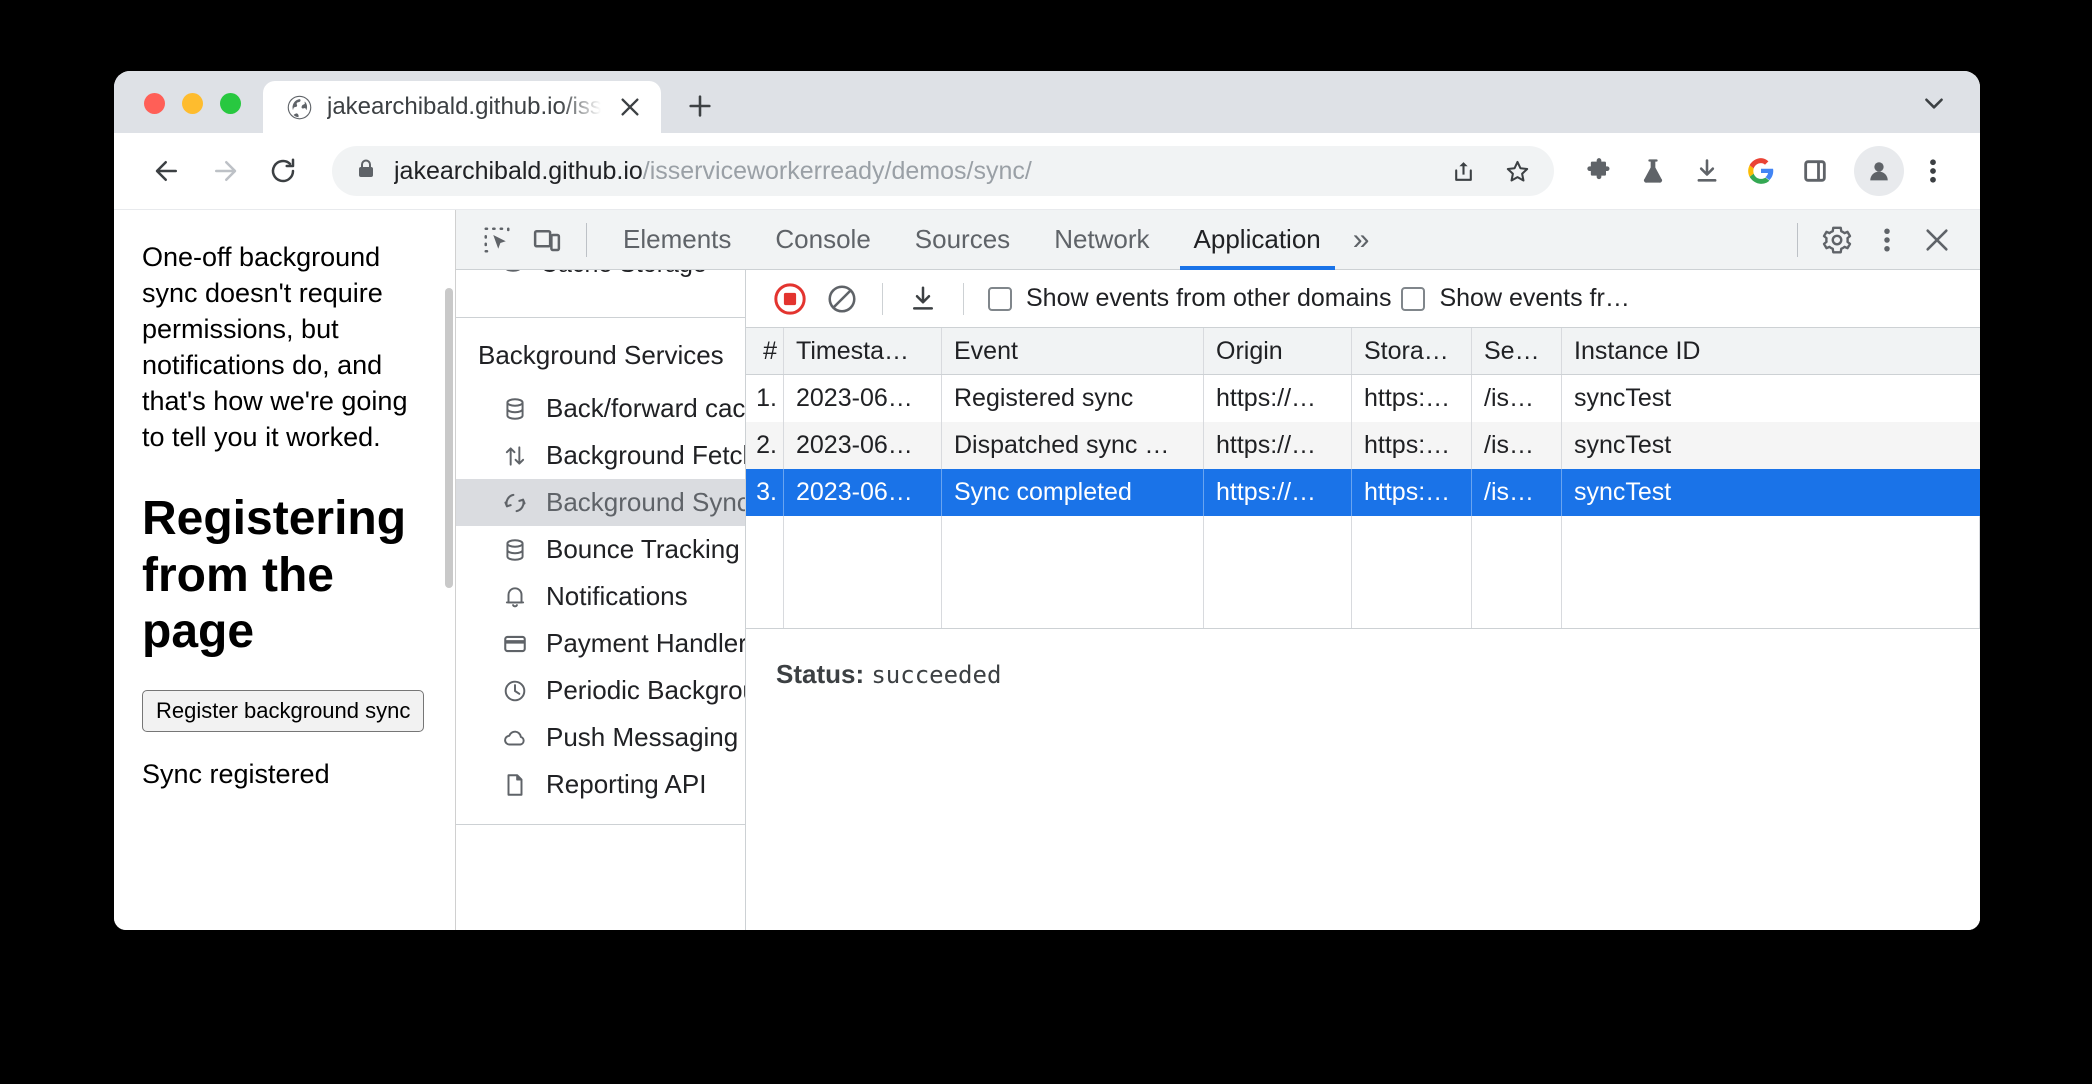  What do you see at coordinates (962, 240) in the screenshot?
I see `tab-sources: Sources` at bounding box center [962, 240].